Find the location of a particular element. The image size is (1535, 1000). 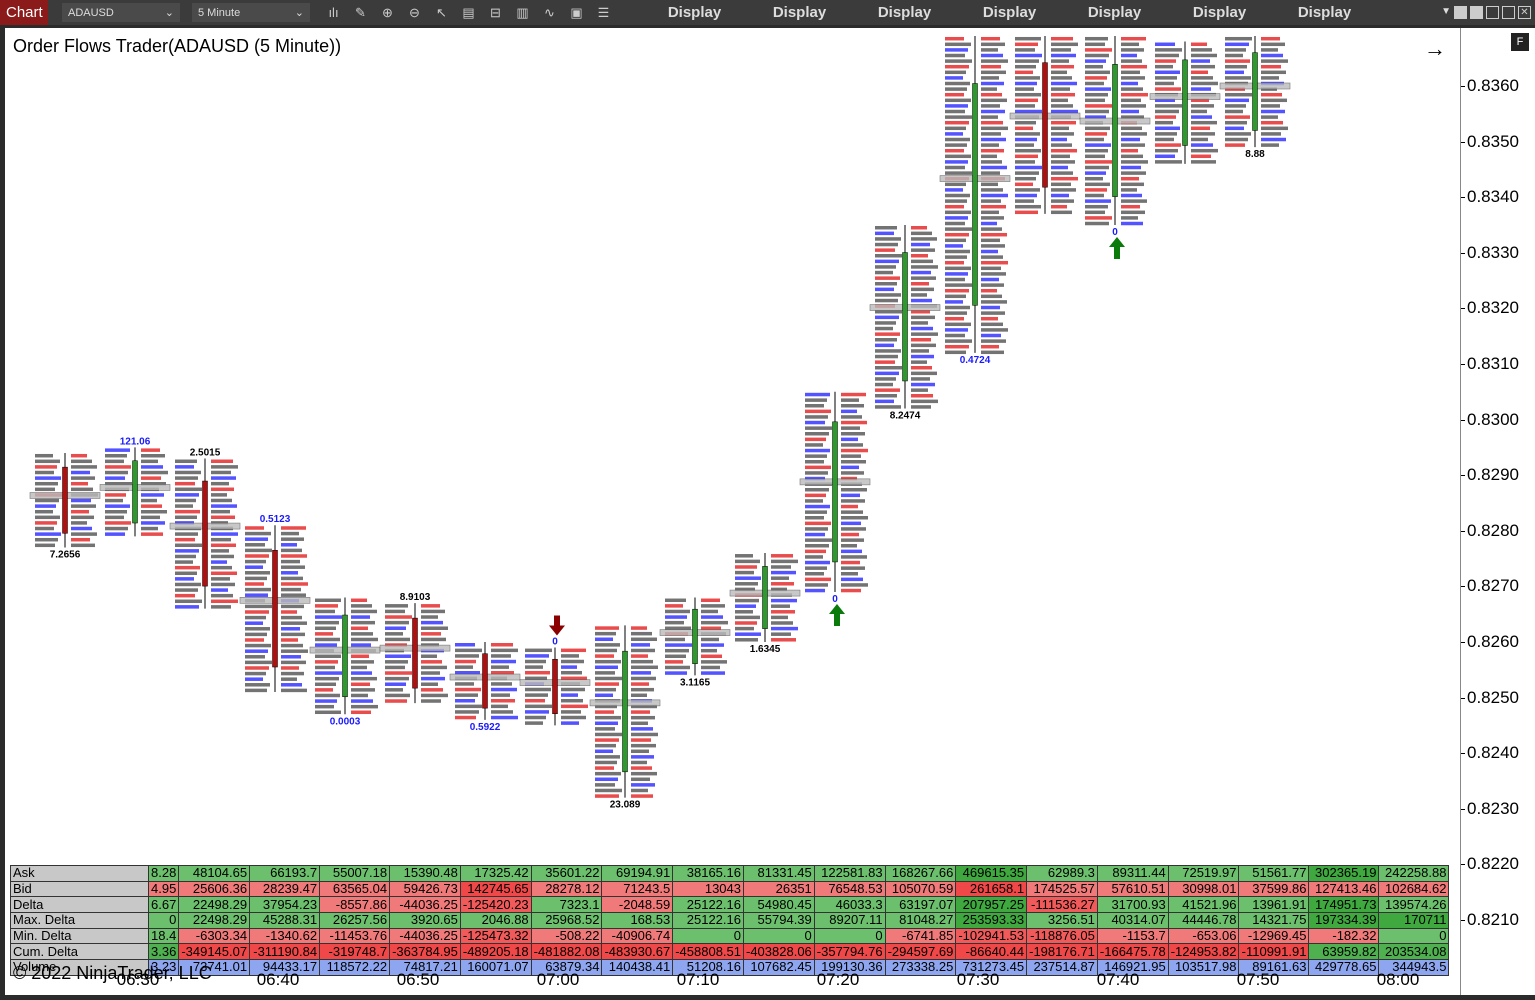

pointer-icon: ↖ is located at coordinates (441, 13).